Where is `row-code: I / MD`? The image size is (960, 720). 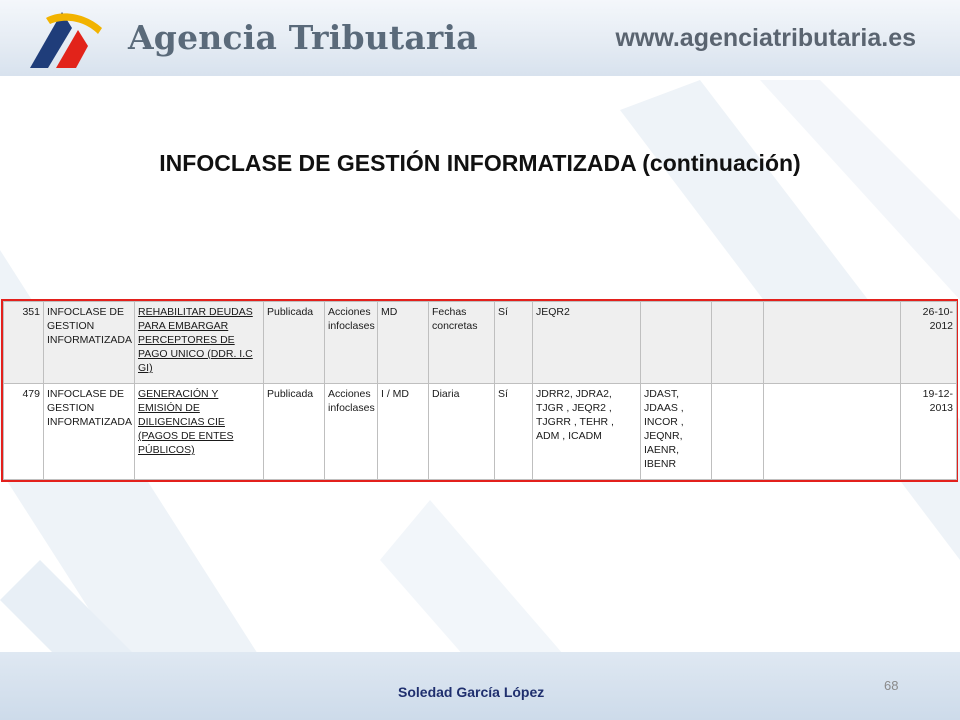
row-code: I / MD is located at coordinates (403, 431).